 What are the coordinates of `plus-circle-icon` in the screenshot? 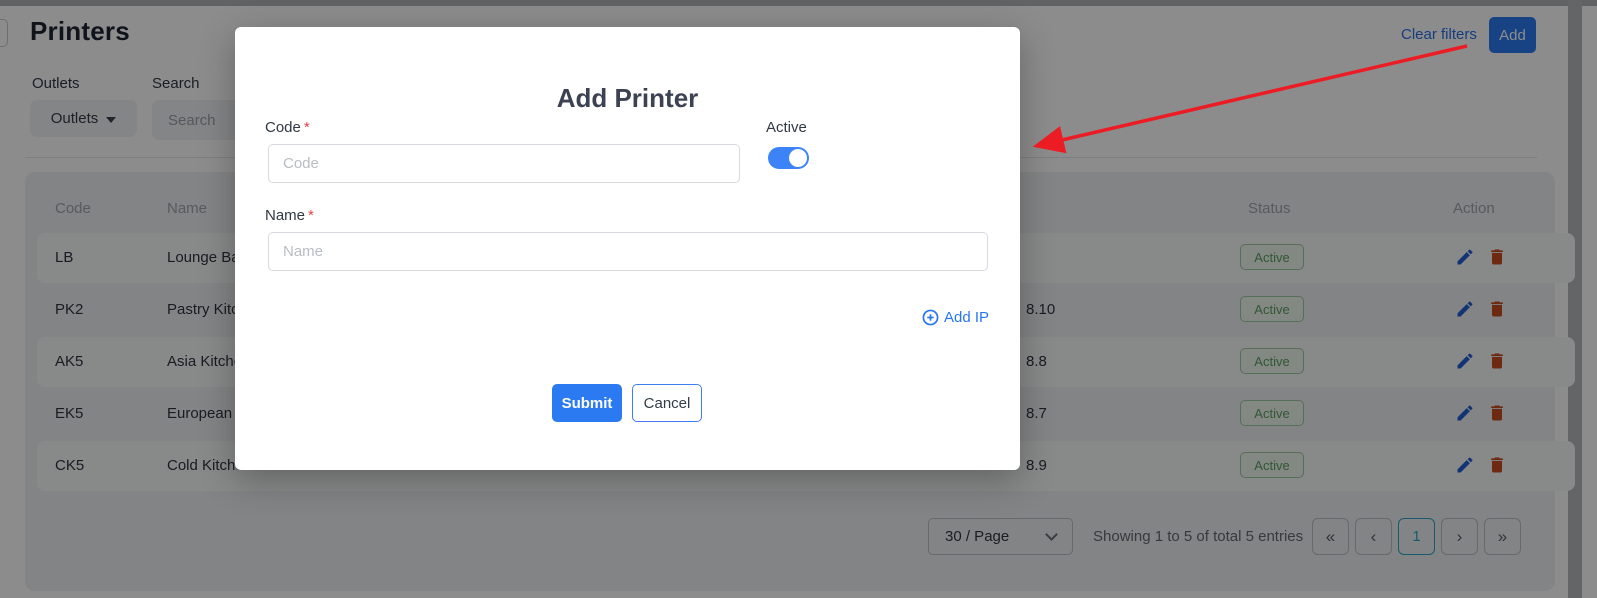 It's located at (930, 317).